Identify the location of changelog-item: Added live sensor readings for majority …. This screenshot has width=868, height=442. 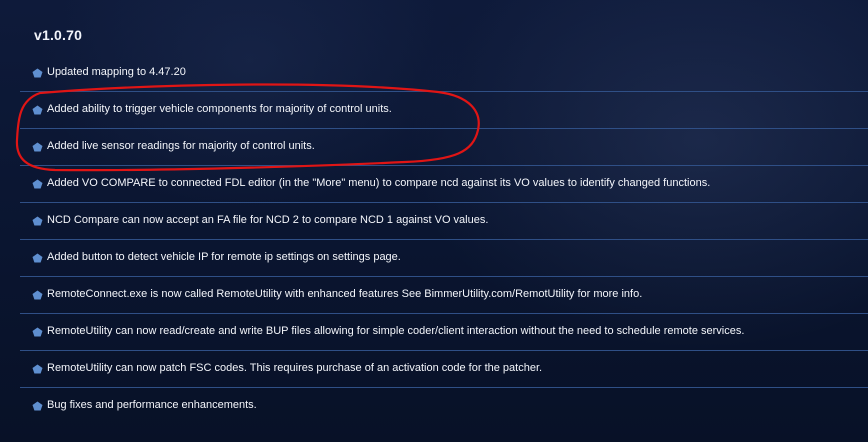
(444, 147).